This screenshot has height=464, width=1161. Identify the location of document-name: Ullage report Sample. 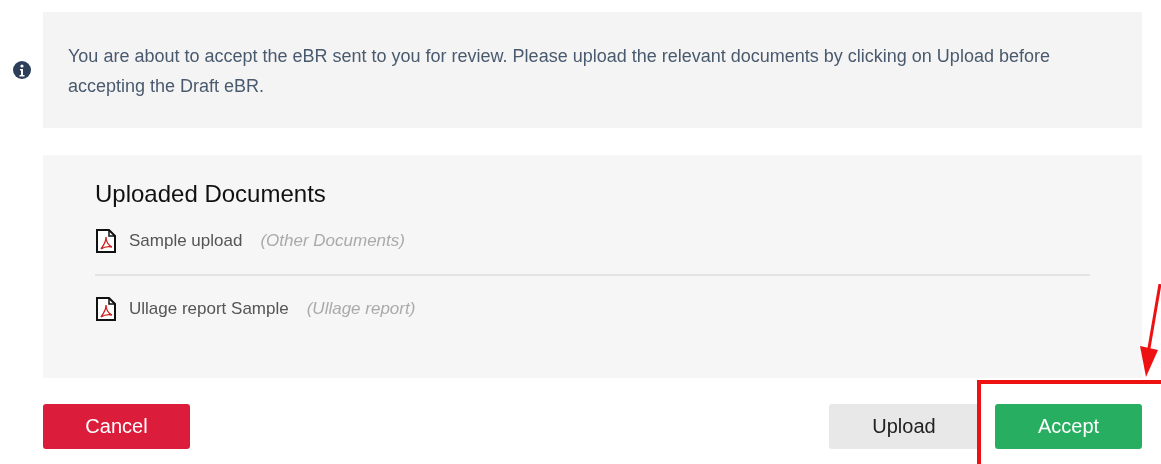
(209, 309).